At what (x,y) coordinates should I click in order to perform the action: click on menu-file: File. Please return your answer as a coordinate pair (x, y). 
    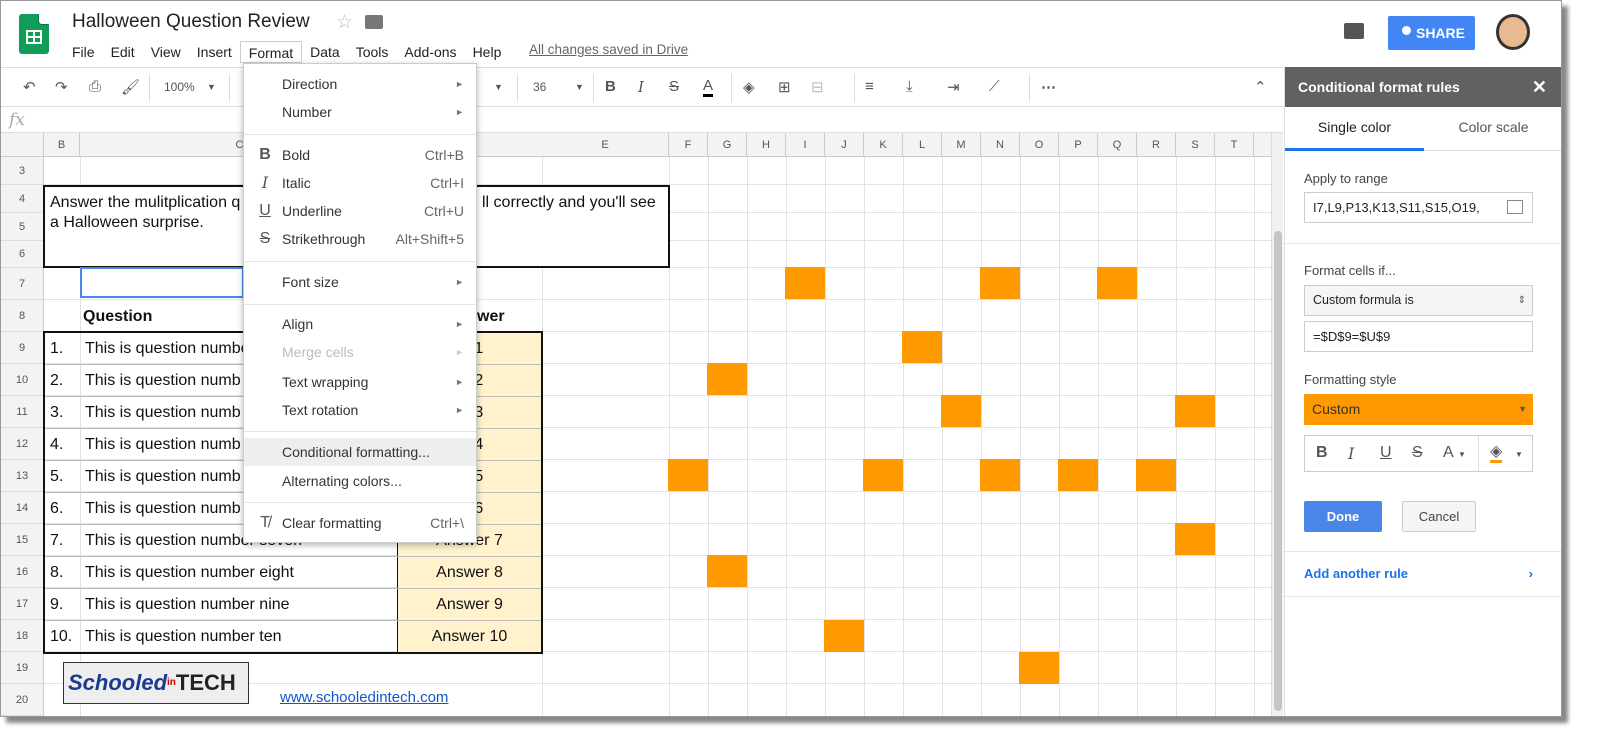
    Looking at the image, I should click on (83, 52).